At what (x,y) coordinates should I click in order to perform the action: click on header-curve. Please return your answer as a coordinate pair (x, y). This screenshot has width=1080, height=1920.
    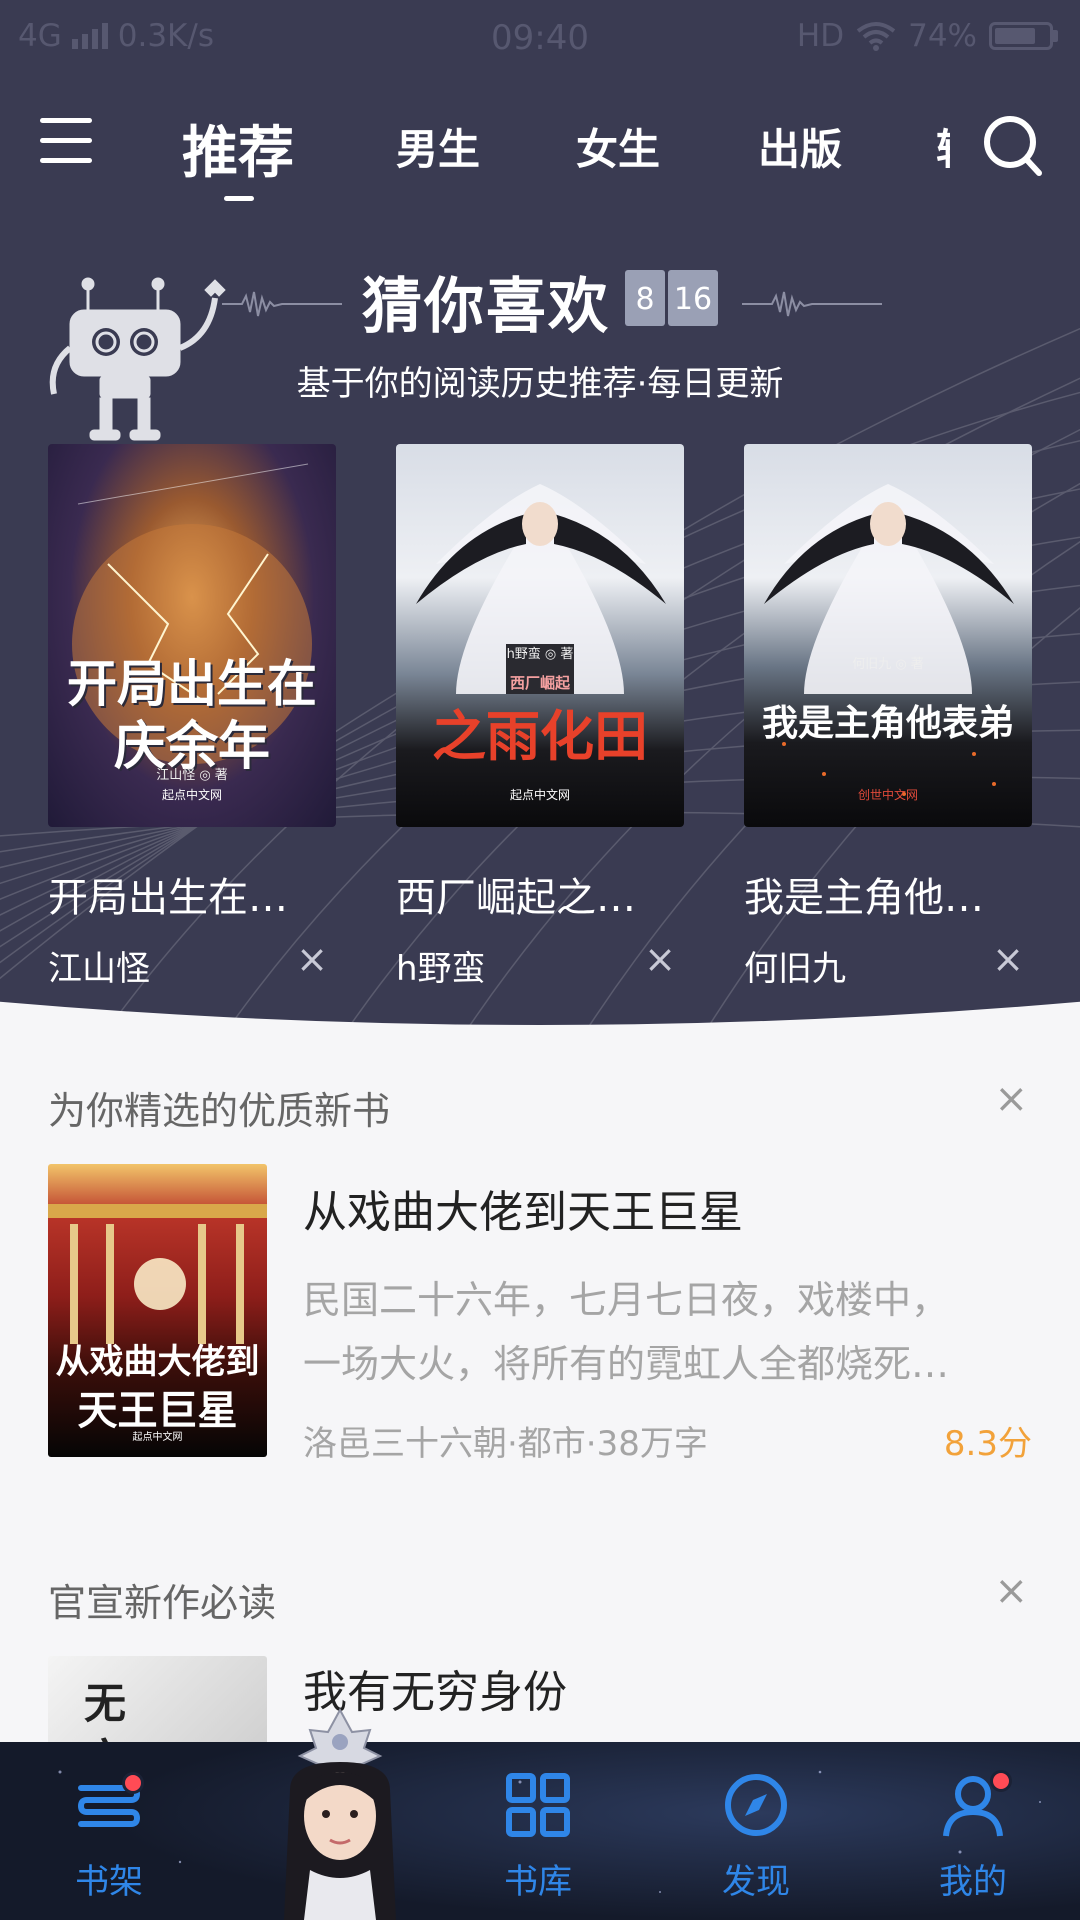
    Looking at the image, I should click on (540, 1018).